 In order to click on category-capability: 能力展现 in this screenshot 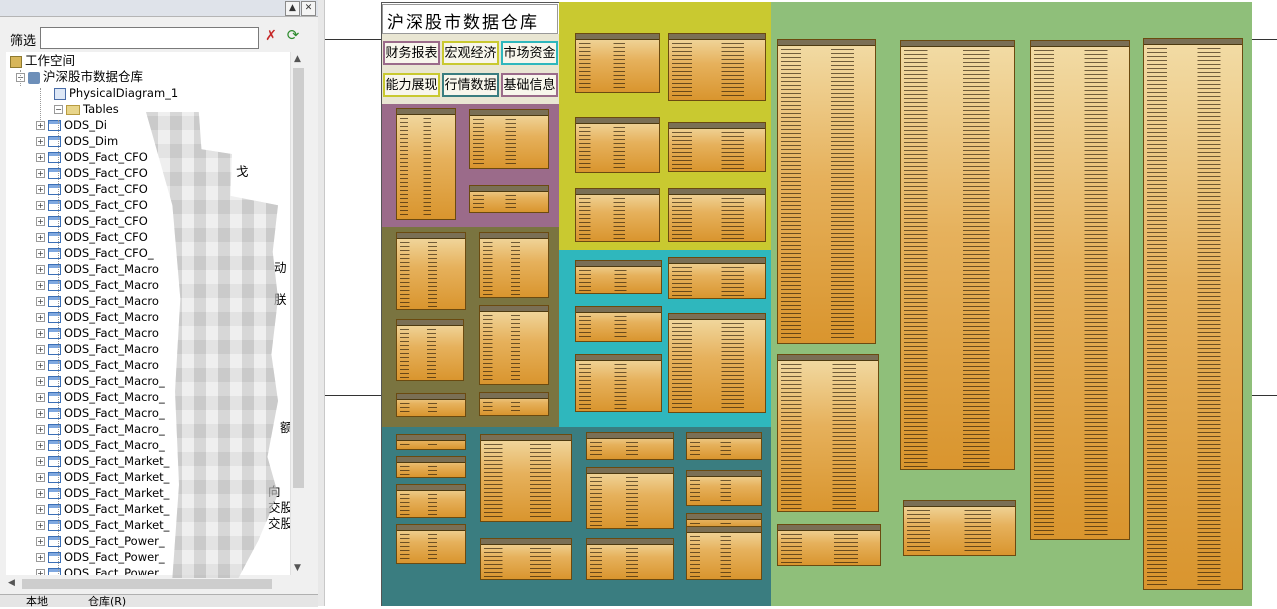, I will do `click(411, 85)`.